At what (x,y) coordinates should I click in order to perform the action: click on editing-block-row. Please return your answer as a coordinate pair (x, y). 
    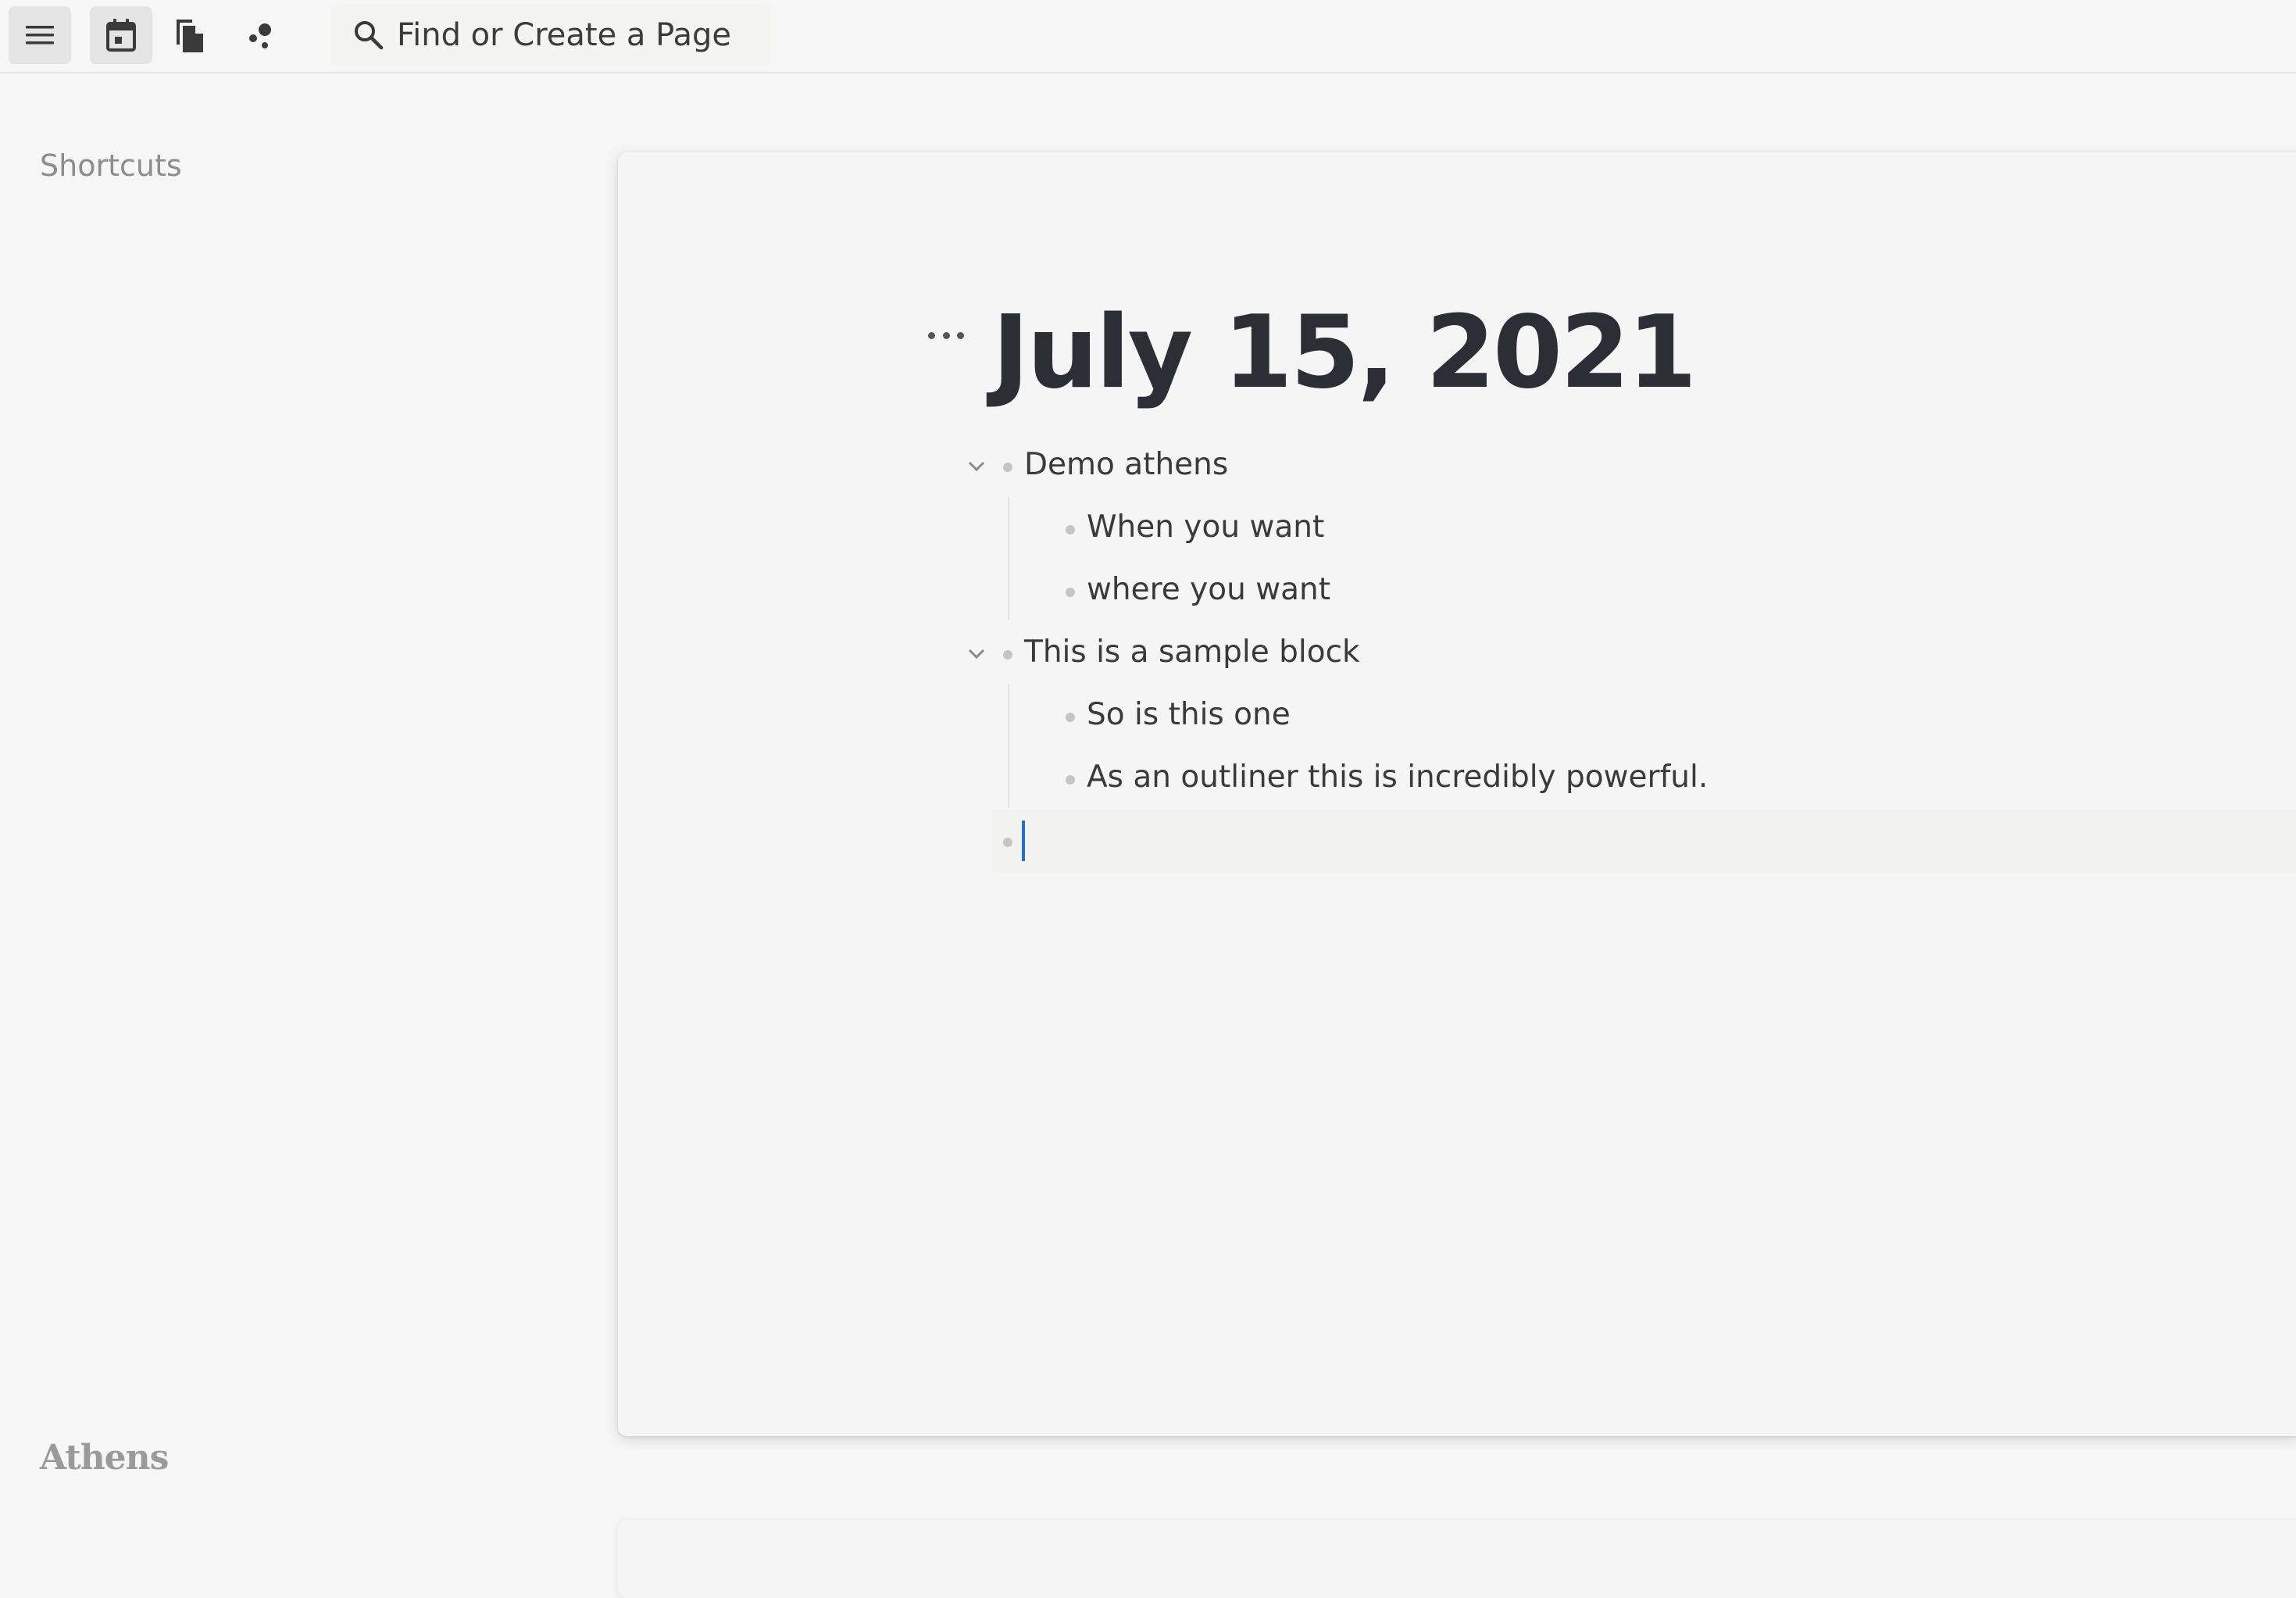
    Looking at the image, I should click on (1644, 842).